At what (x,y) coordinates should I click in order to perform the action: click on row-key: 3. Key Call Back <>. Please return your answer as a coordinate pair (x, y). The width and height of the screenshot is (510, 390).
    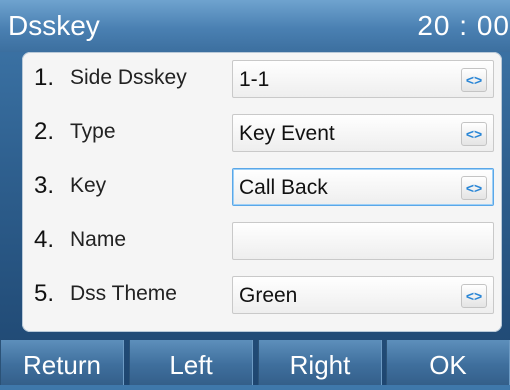
    Looking at the image, I should click on (262, 187).